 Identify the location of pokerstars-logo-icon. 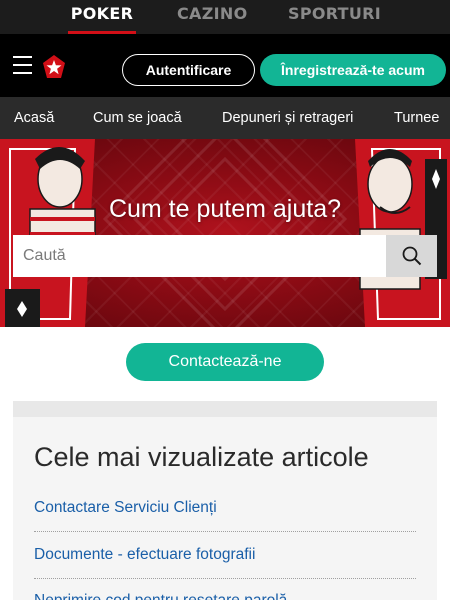
(54, 67).